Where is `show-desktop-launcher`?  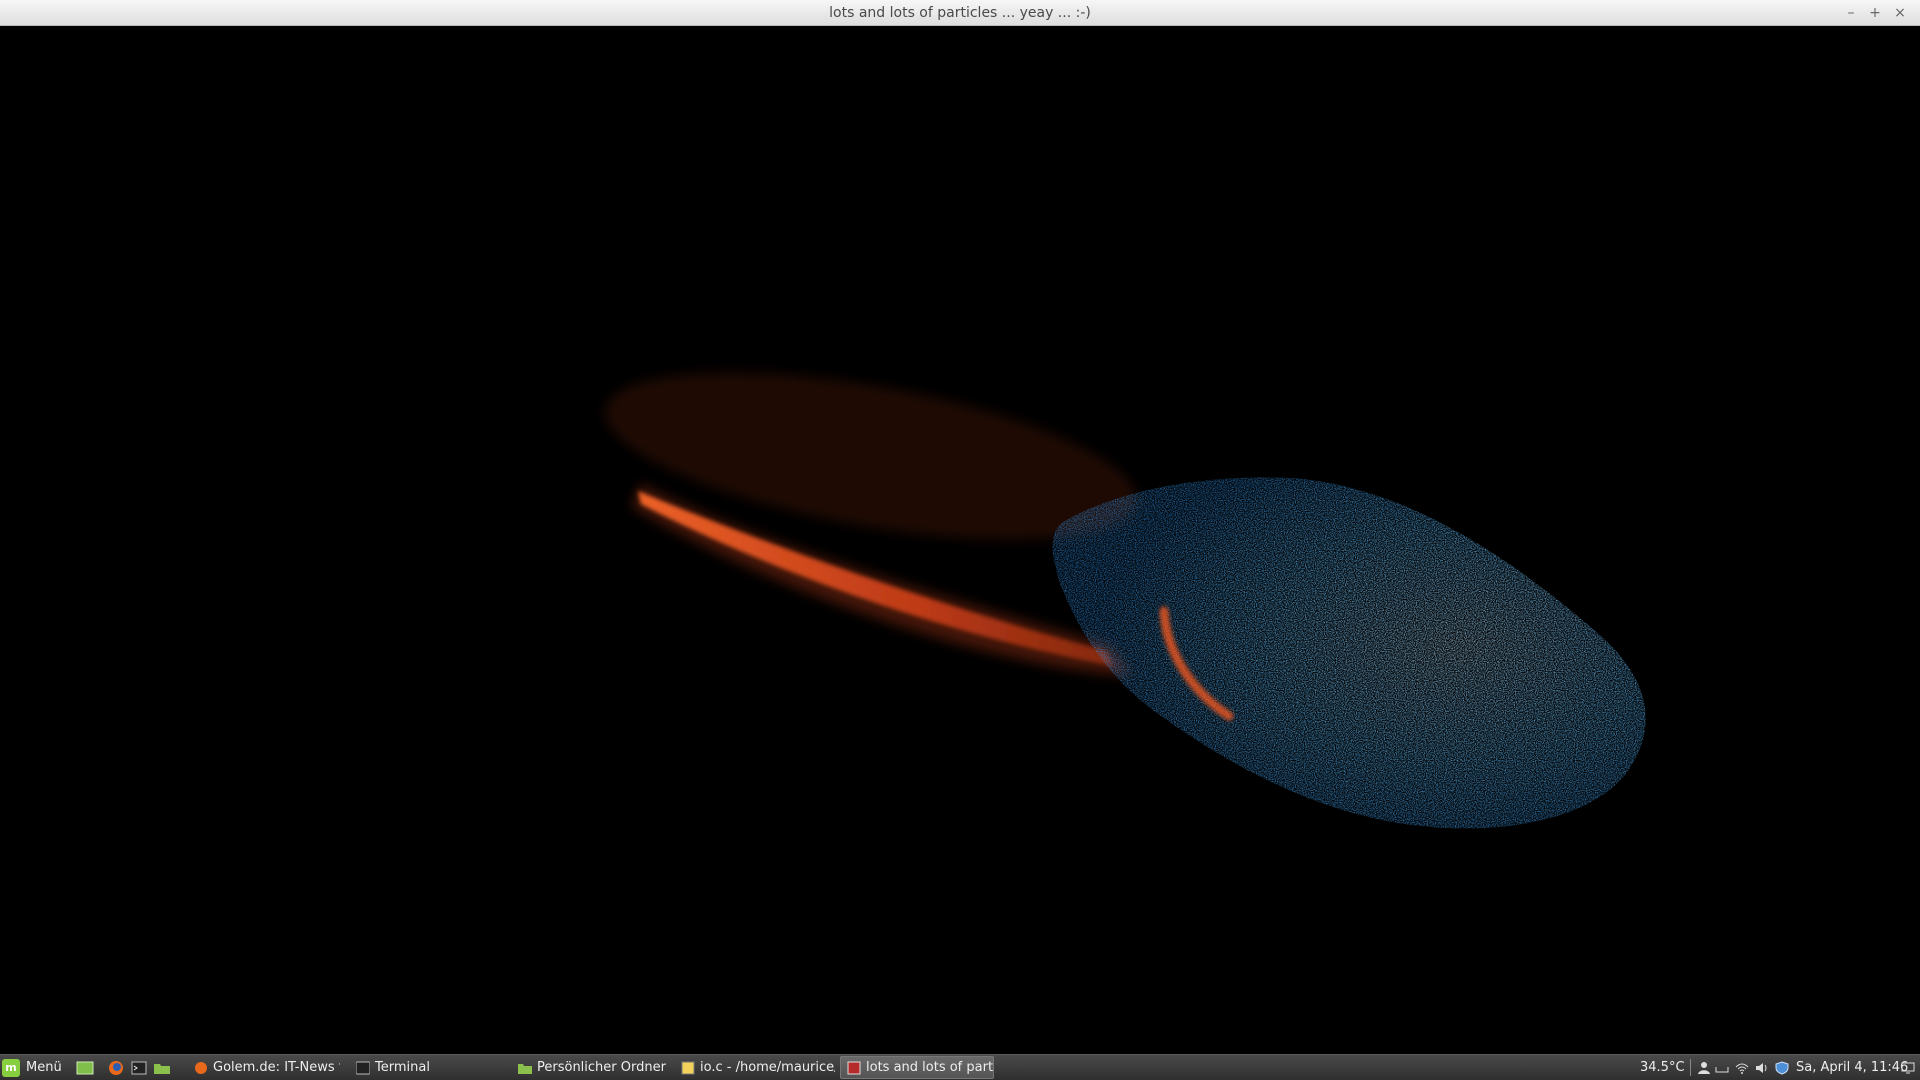 show-desktop-launcher is located at coordinates (85, 1067).